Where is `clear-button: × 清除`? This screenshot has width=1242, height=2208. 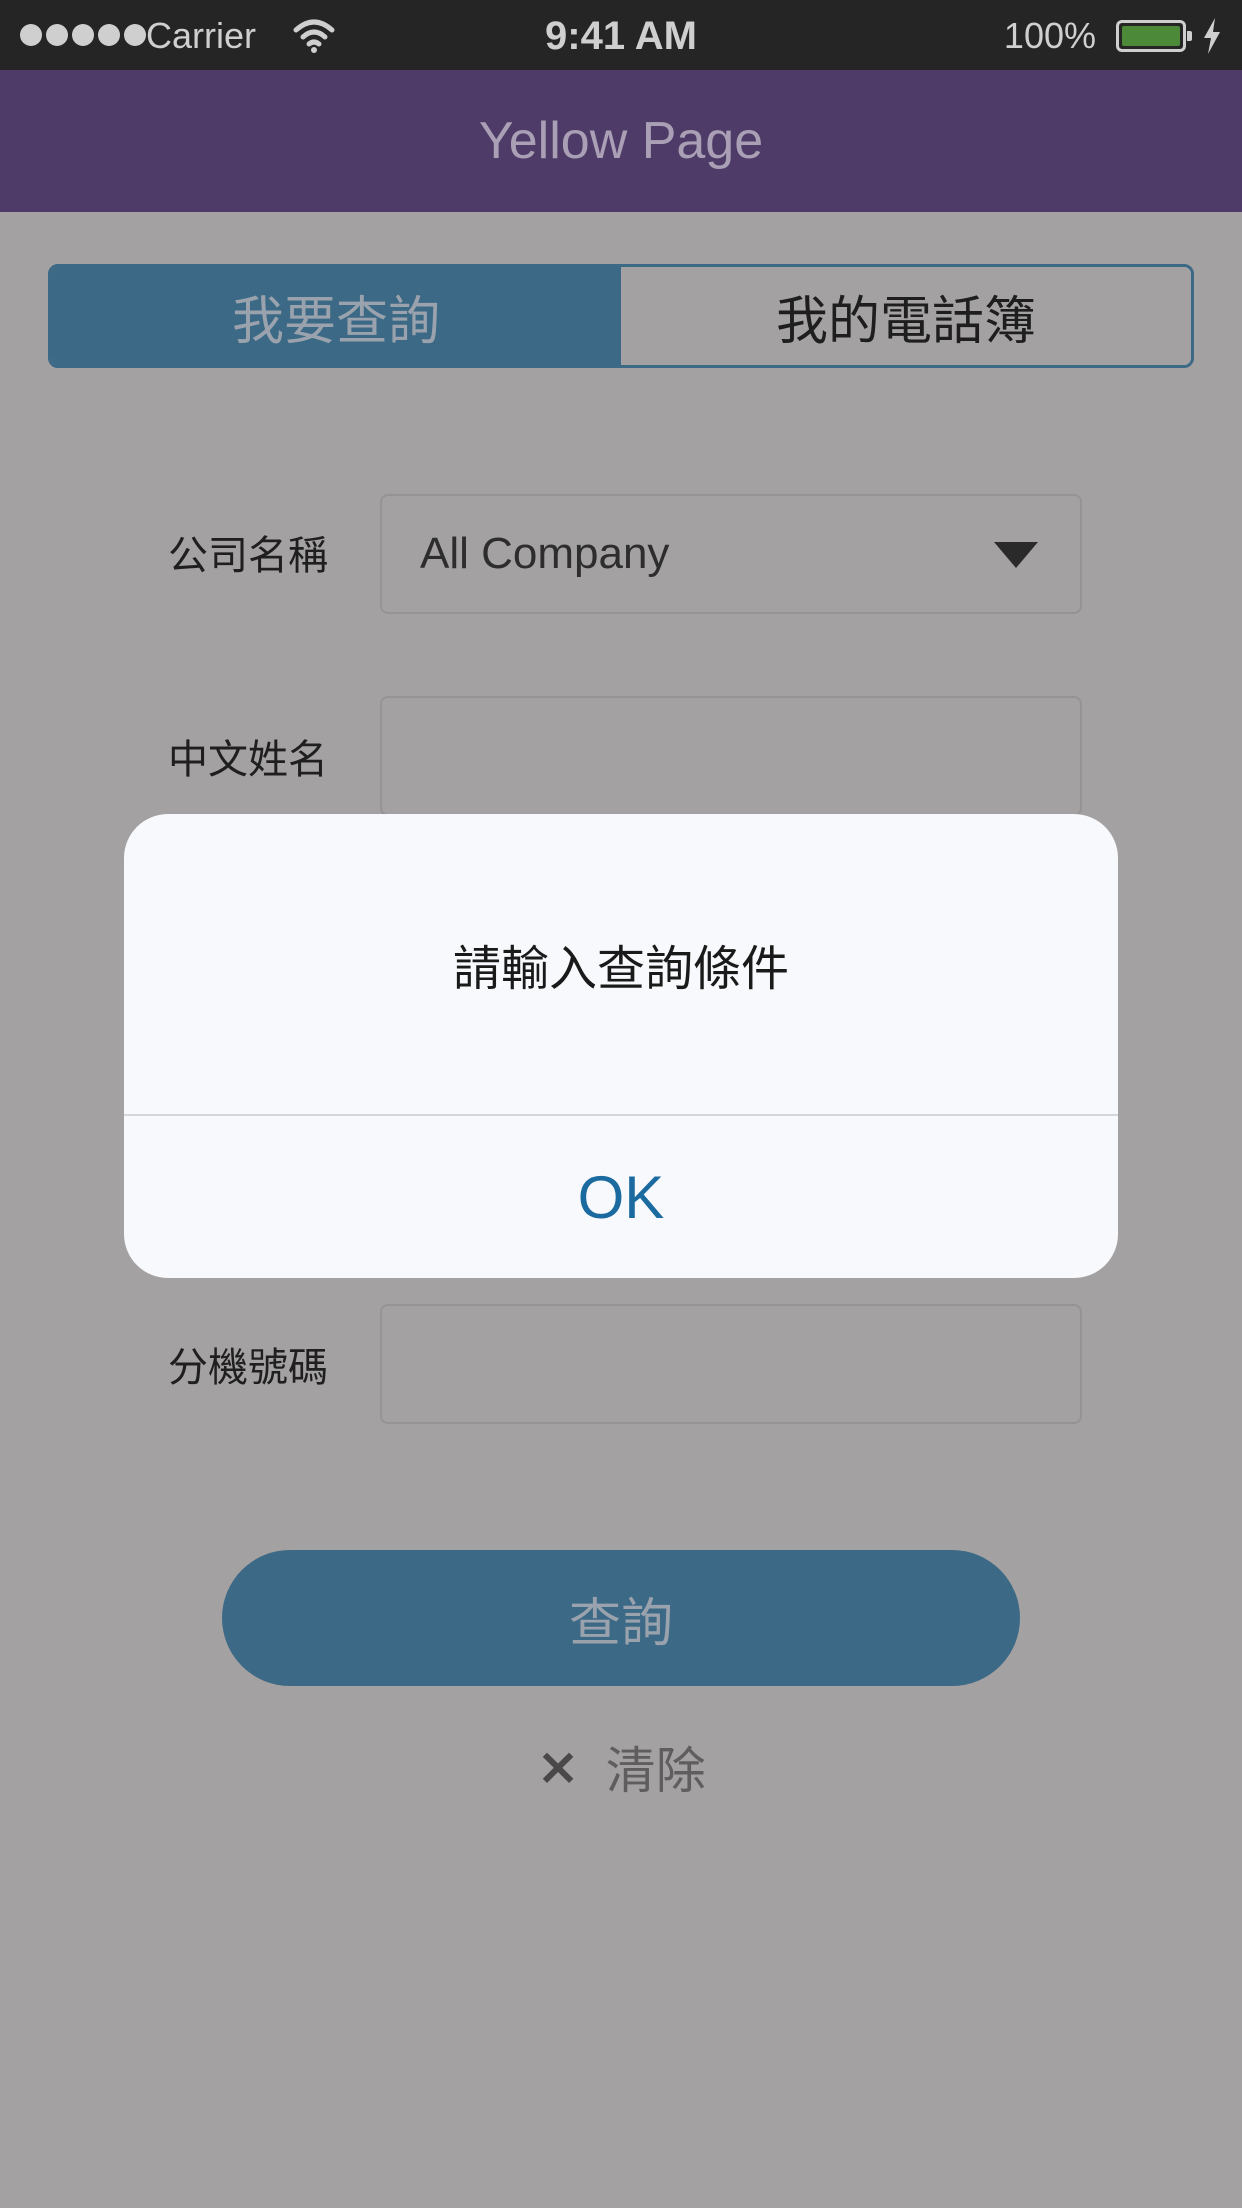 clear-button: × 清除 is located at coordinates (621, 1767).